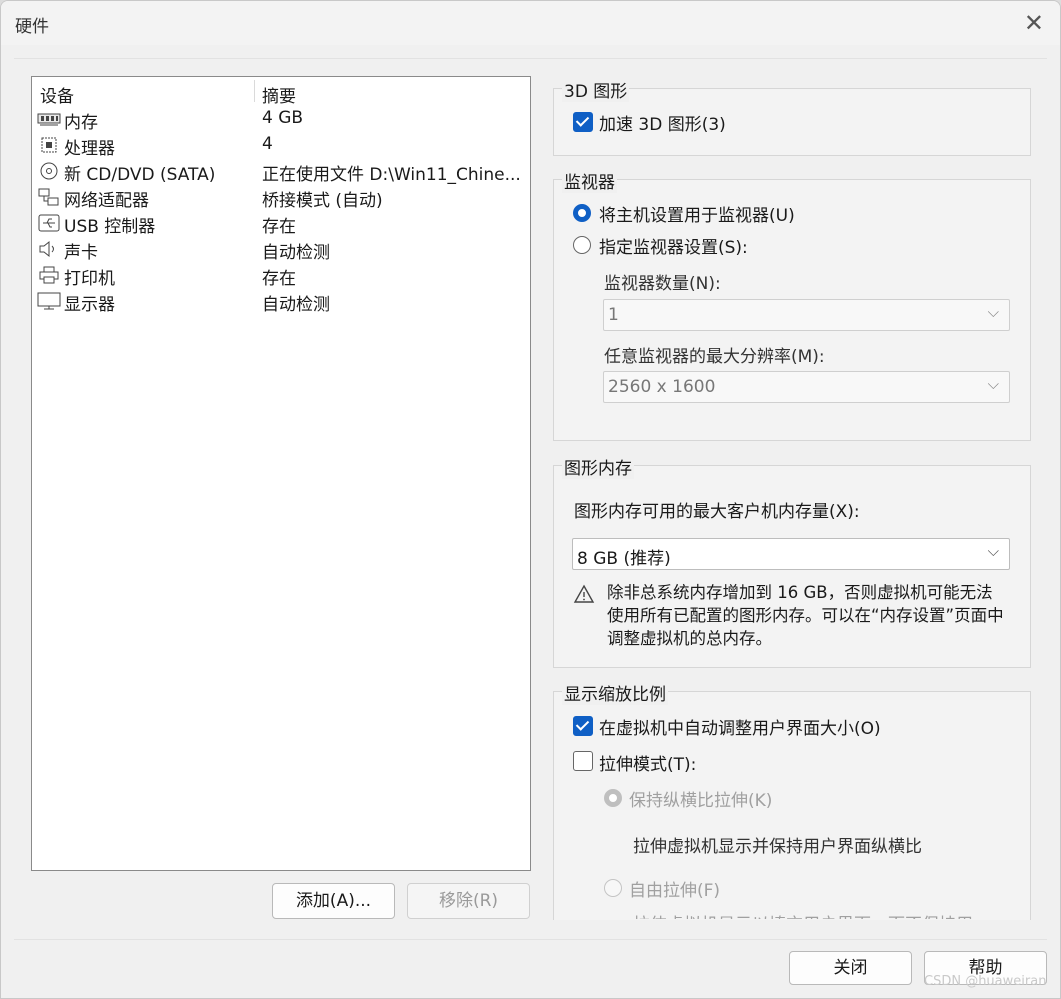 This screenshot has width=1061, height=999. What do you see at coordinates (49, 301) in the screenshot?
I see `display-icon` at bounding box center [49, 301].